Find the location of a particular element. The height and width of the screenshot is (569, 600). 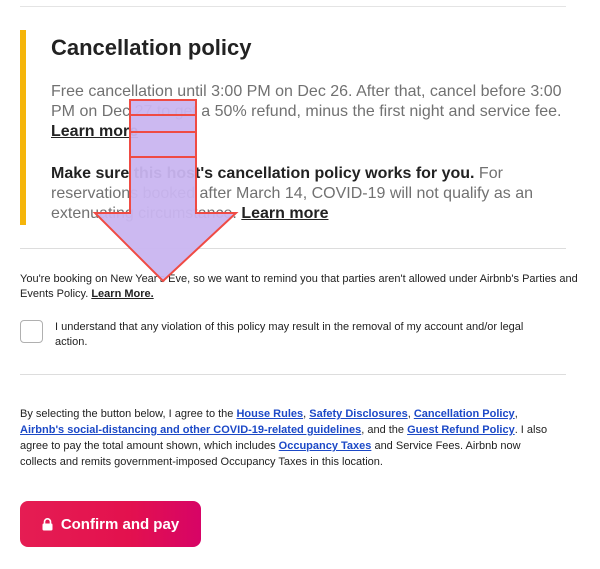

acknowledgement-checkbox is located at coordinates (31, 331).